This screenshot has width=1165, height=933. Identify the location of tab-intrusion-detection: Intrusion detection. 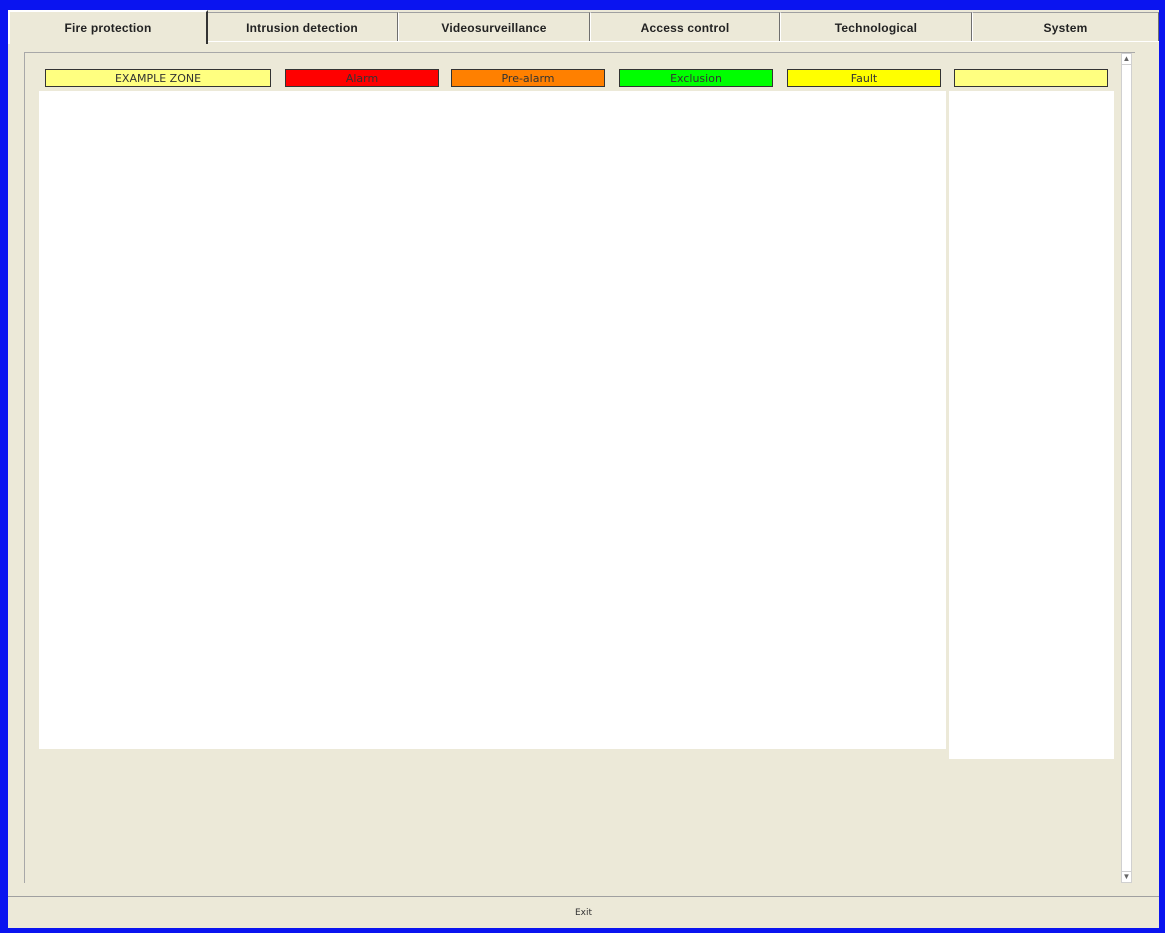
(302, 27).